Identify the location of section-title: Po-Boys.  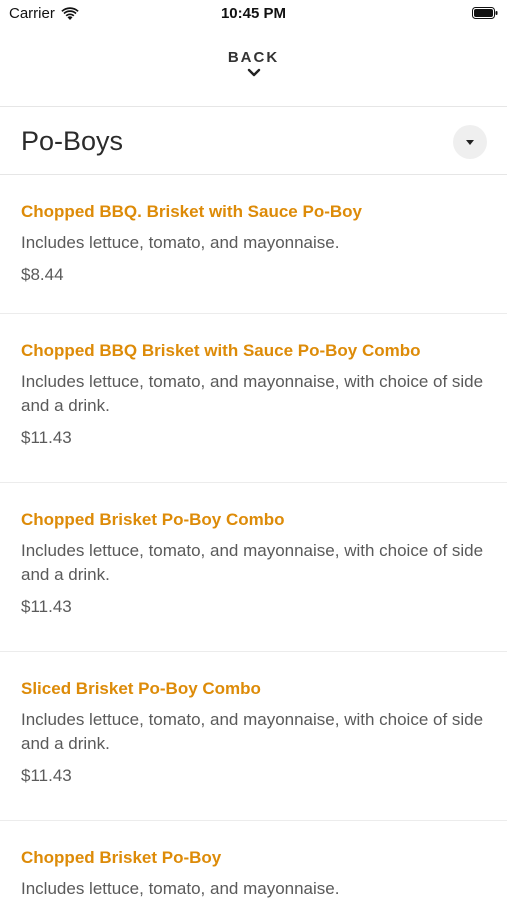
(72, 141).